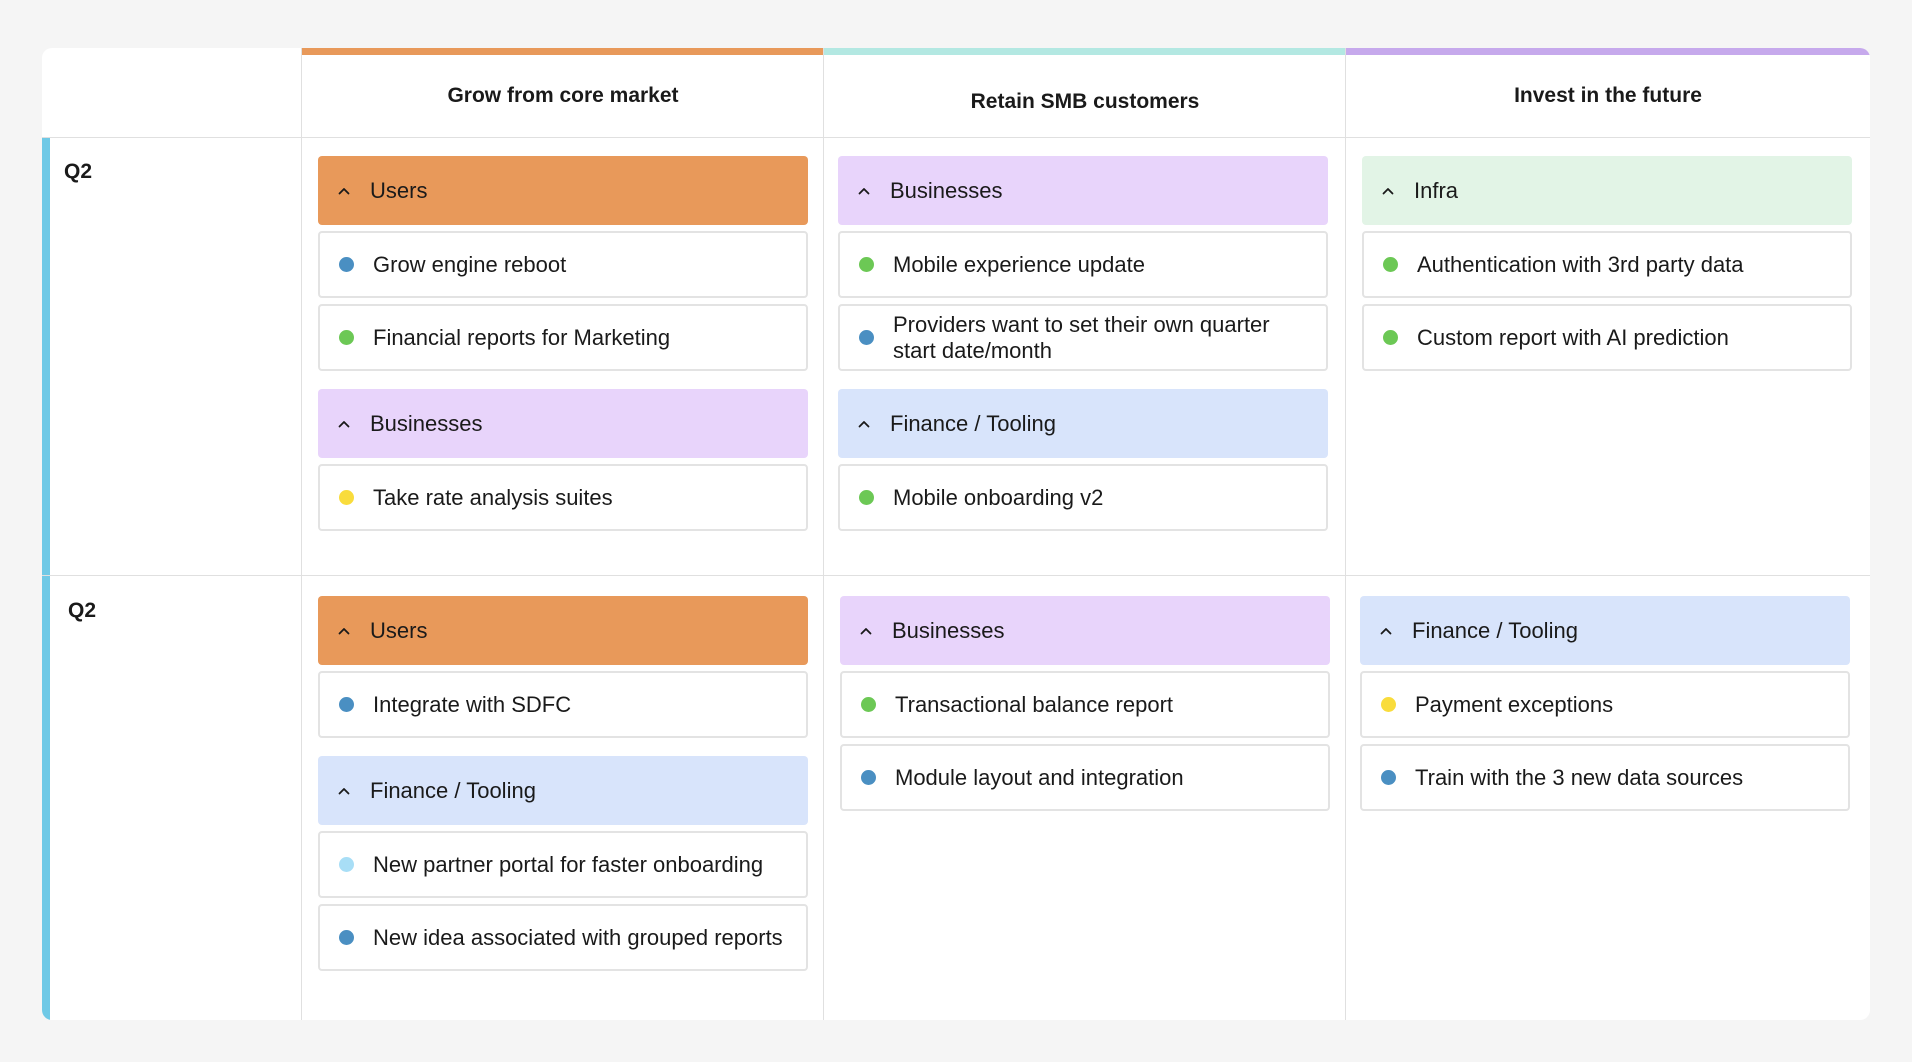  I want to click on column-strip-future, so click(1608, 51).